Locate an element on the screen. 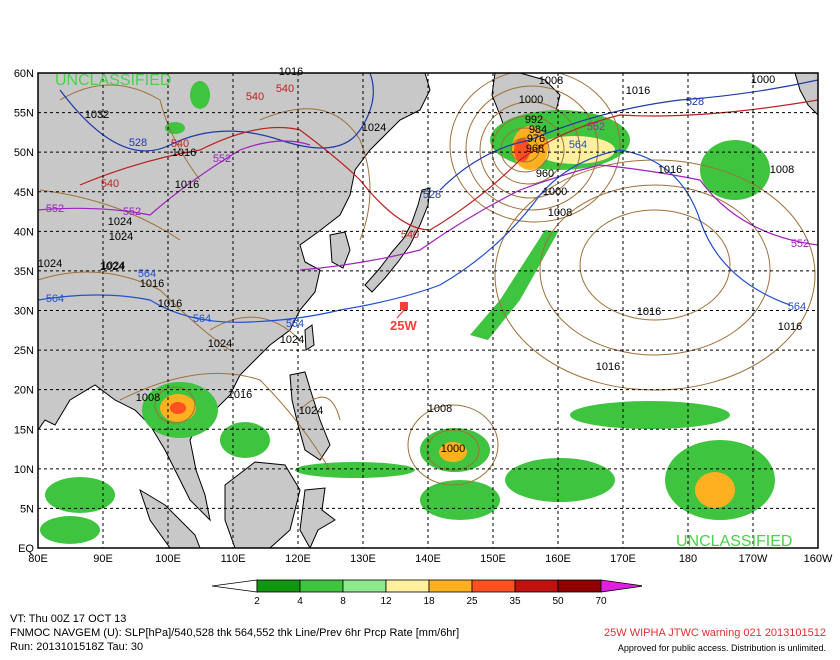 The height and width of the screenshot is (660, 840). latitude-label: 30N is located at coordinates (24, 312).